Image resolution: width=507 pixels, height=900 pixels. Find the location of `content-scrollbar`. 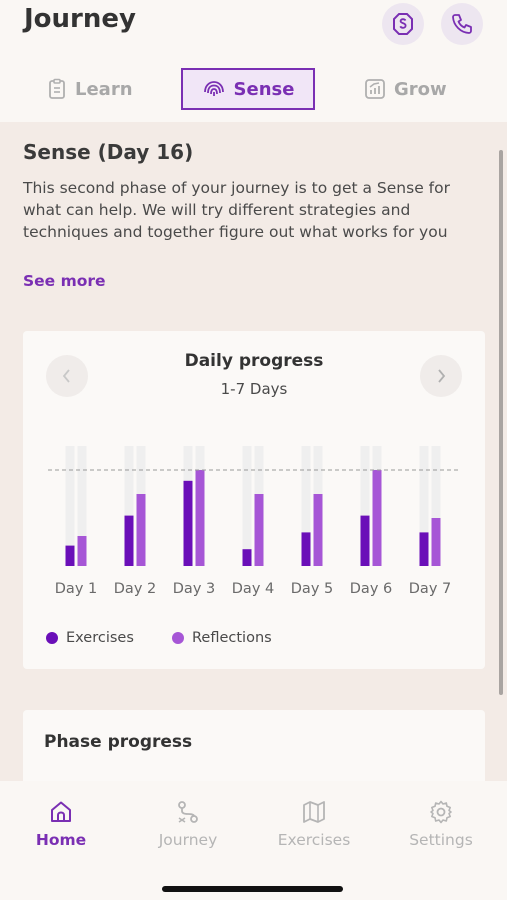

content-scrollbar is located at coordinates (501, 422).